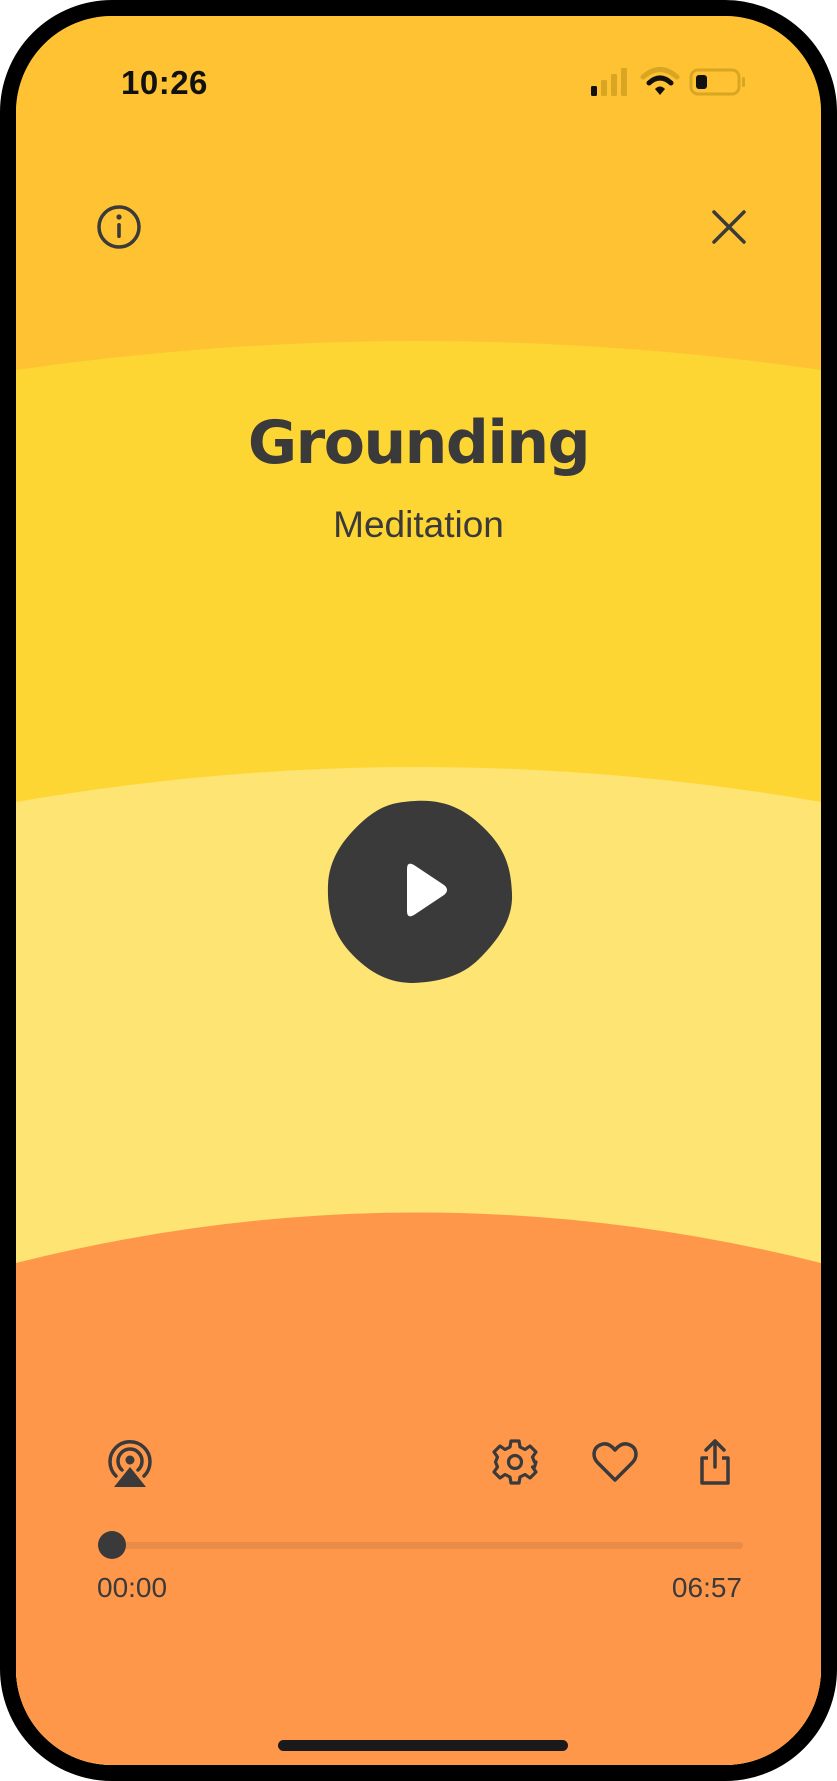 This screenshot has width=837, height=1781. I want to click on heart-icon, so click(615, 1462).